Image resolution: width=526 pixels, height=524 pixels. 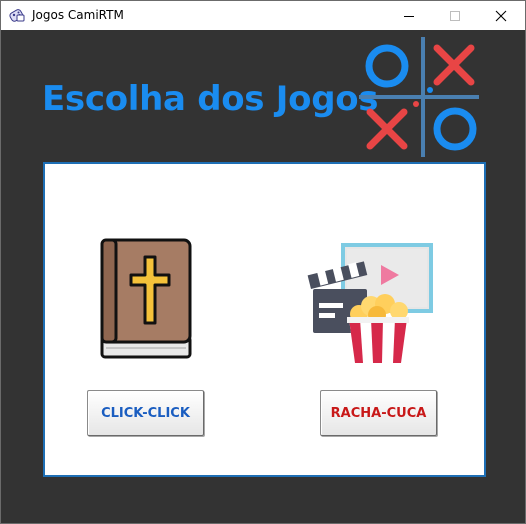 What do you see at coordinates (378, 413) in the screenshot?
I see `racha-cuca-button: RACHA-CUCA` at bounding box center [378, 413].